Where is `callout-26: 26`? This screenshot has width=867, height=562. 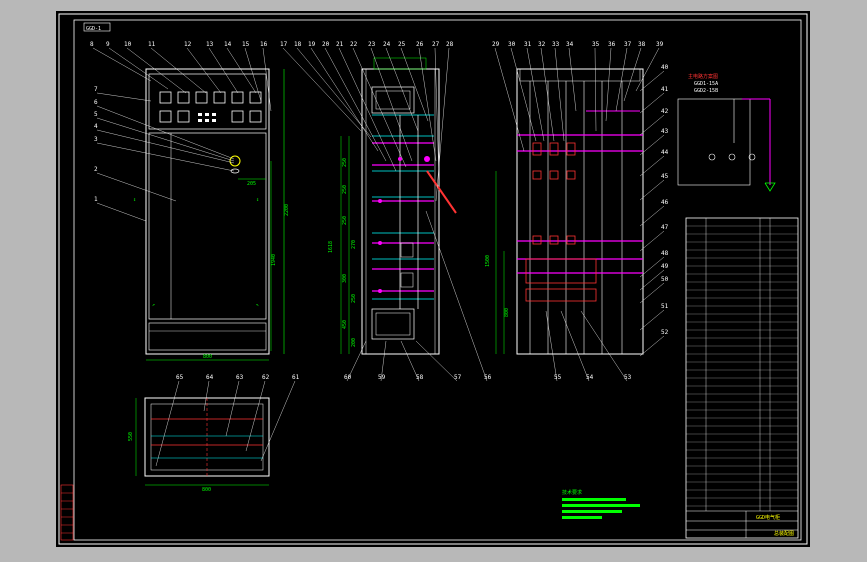
callout-26: 26 is located at coordinates (420, 44).